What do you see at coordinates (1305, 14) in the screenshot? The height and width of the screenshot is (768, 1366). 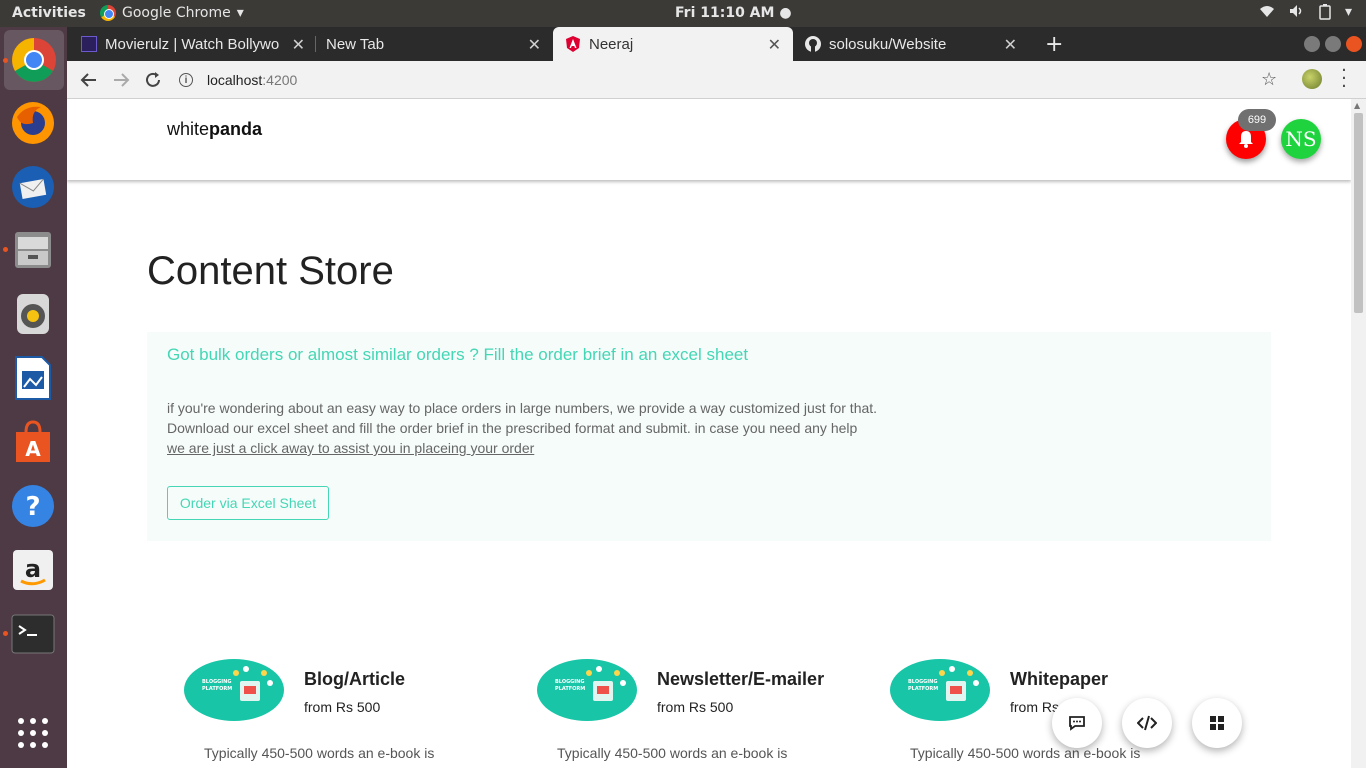 I see `system-tray: ▾` at bounding box center [1305, 14].